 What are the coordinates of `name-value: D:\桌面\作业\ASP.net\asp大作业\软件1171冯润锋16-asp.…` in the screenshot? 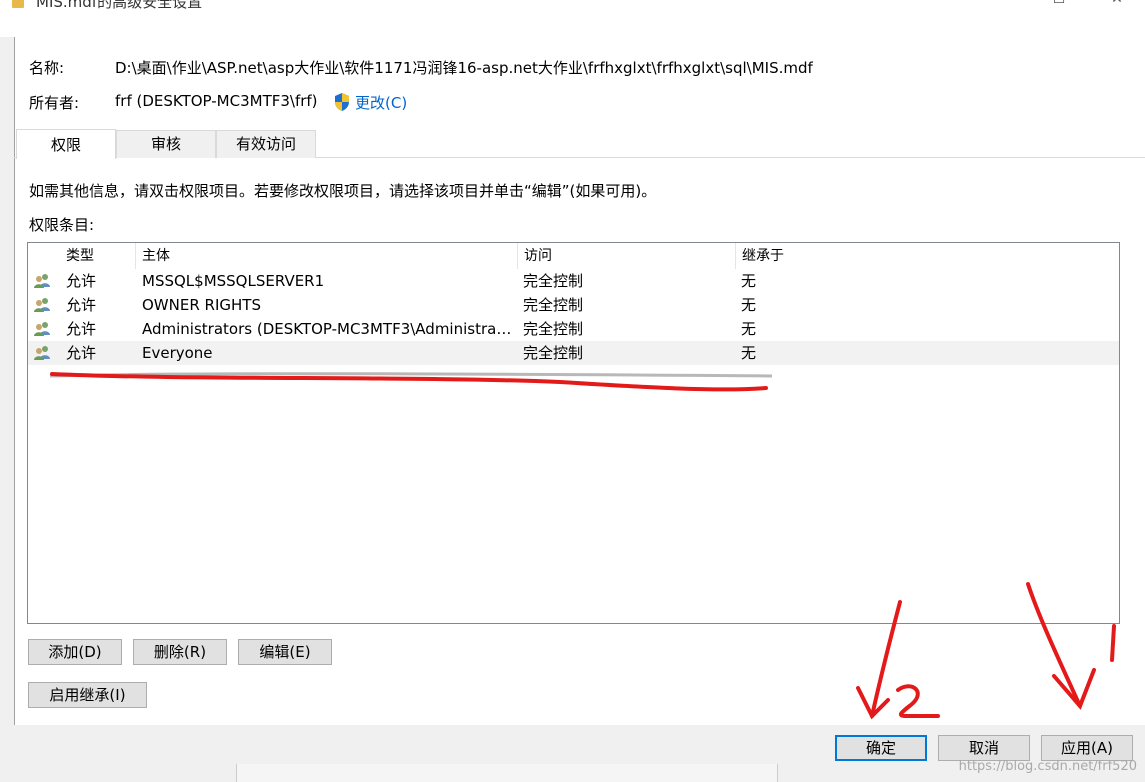 It's located at (464, 68).